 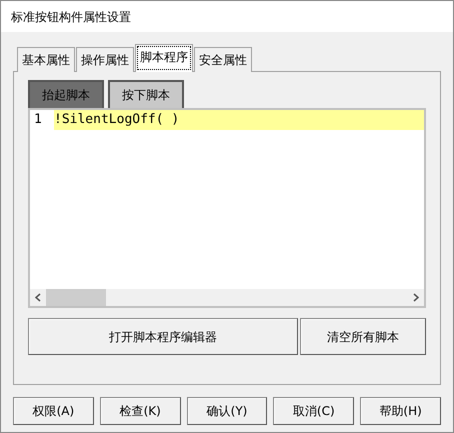 What do you see at coordinates (105, 59) in the screenshot?
I see `tab: 操作属性` at bounding box center [105, 59].